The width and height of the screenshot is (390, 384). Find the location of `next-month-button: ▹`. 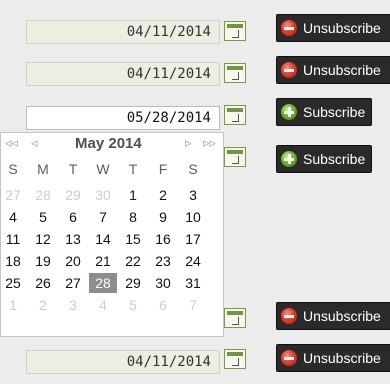

next-month-button: ▹ is located at coordinates (188, 143).